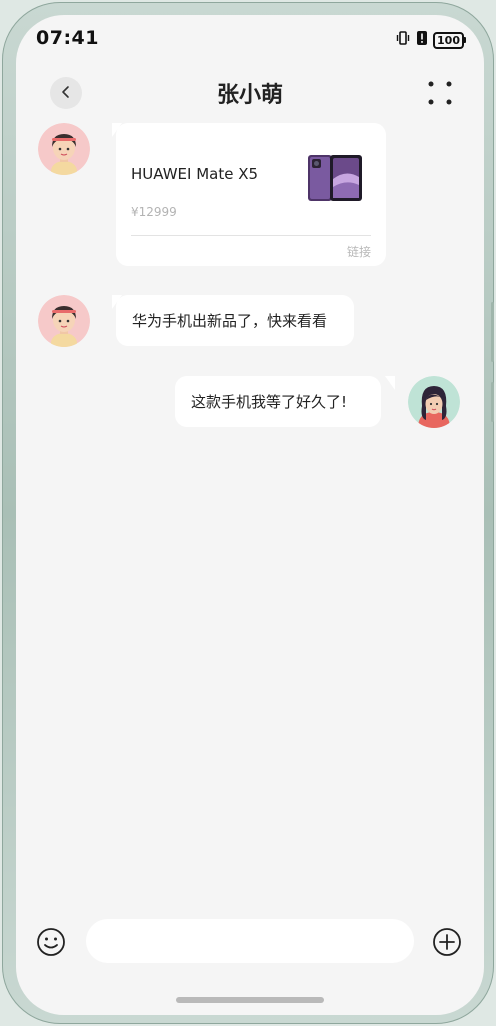 The image size is (496, 1026). What do you see at coordinates (492, 402) in the screenshot?
I see `power-button` at bounding box center [492, 402].